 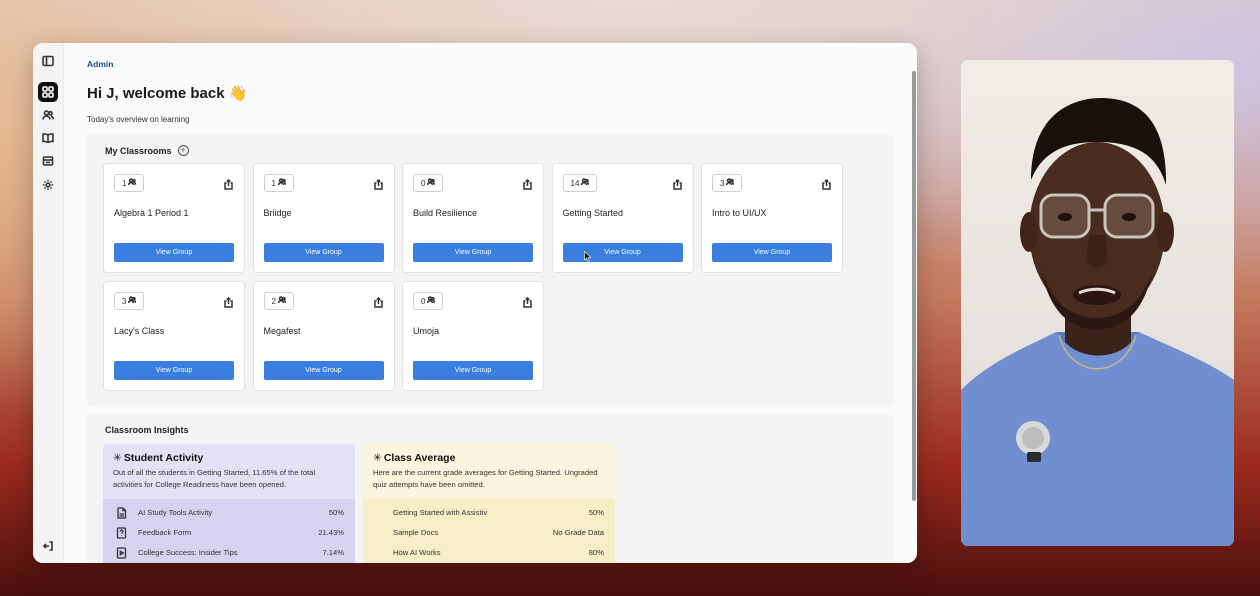 What do you see at coordinates (445, 213) in the screenshot?
I see `classroom-name: Build Resilience` at bounding box center [445, 213].